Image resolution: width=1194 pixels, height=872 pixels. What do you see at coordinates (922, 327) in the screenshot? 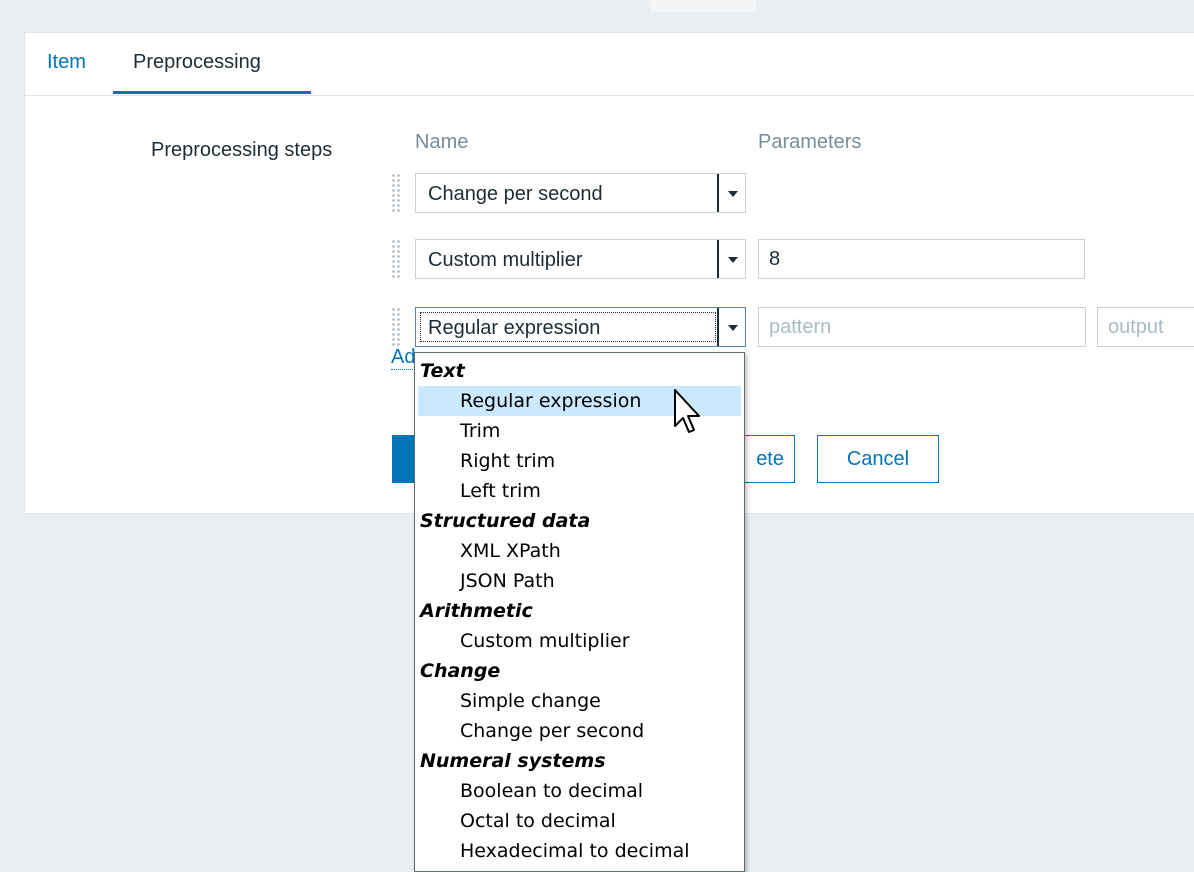
I see `step-3-pattern-input` at bounding box center [922, 327].